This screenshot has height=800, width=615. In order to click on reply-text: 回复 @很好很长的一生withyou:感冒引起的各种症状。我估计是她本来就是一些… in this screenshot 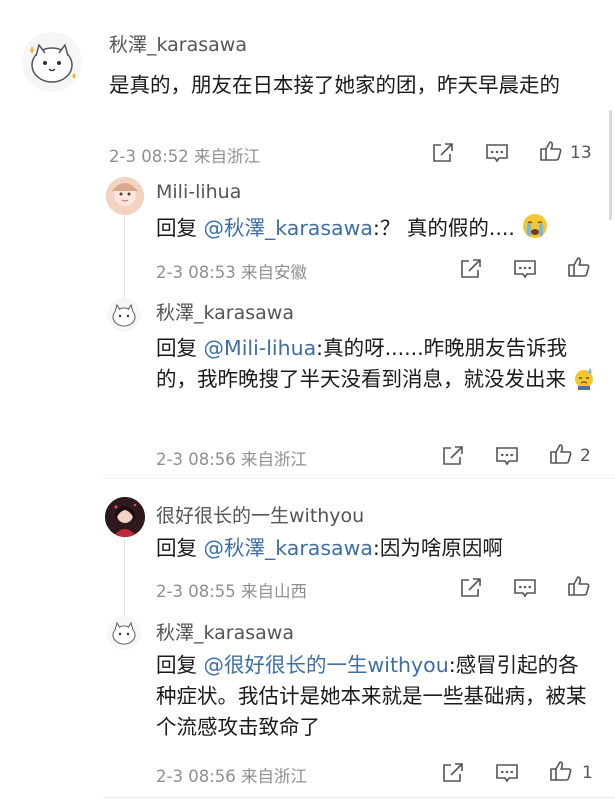, I will do `click(376, 696)`.